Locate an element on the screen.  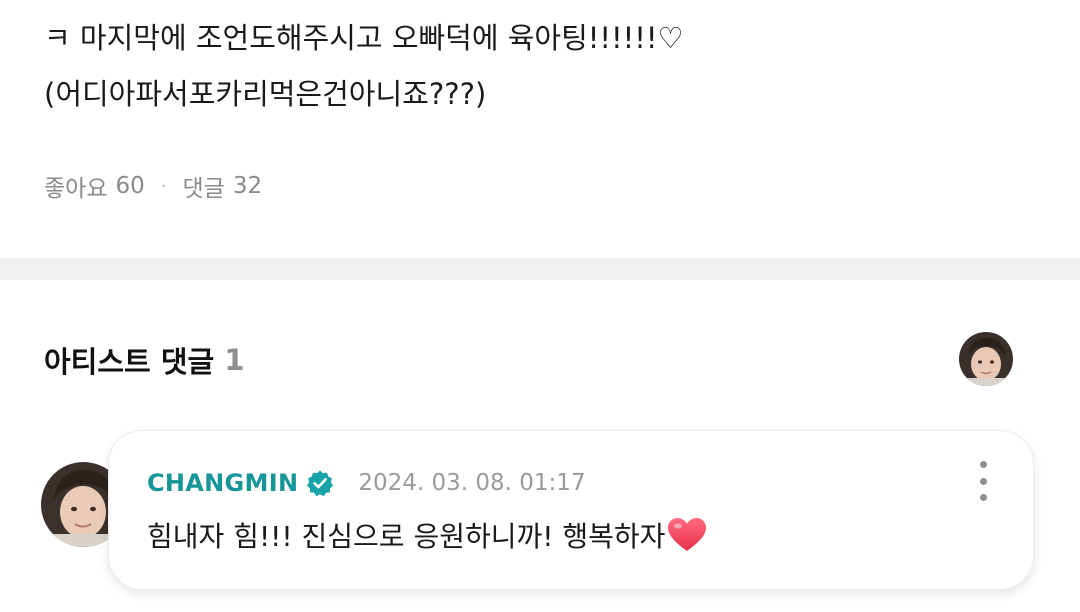
comment-text: 힘내자 힘!!! 진심으로 응원하니까! 행복하자 is located at coordinates (427, 535).